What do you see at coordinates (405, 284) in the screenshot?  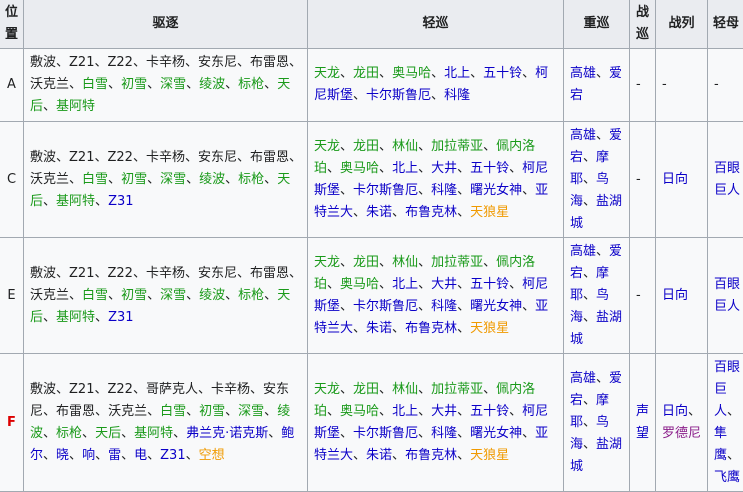 I see `ship-name: 北上` at bounding box center [405, 284].